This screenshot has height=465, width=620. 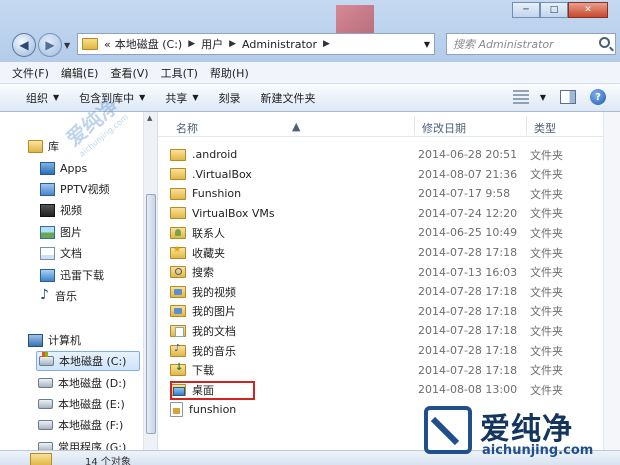 What do you see at coordinates (294, 193) in the screenshot?
I see `file-name-cell: Funshion` at bounding box center [294, 193].